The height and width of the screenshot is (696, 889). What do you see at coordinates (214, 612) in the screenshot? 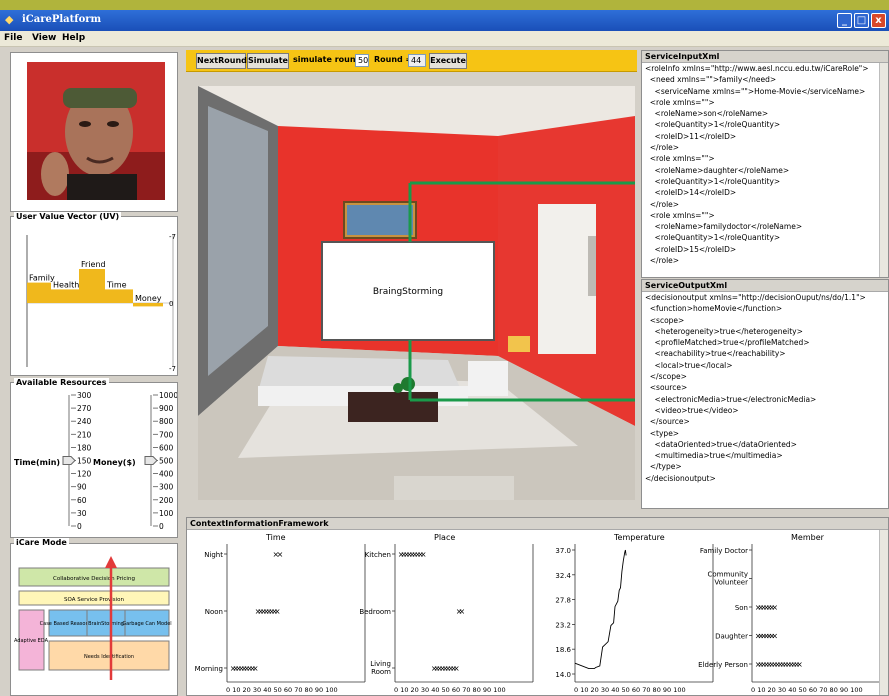
I see `category-label: Noon` at bounding box center [214, 612].